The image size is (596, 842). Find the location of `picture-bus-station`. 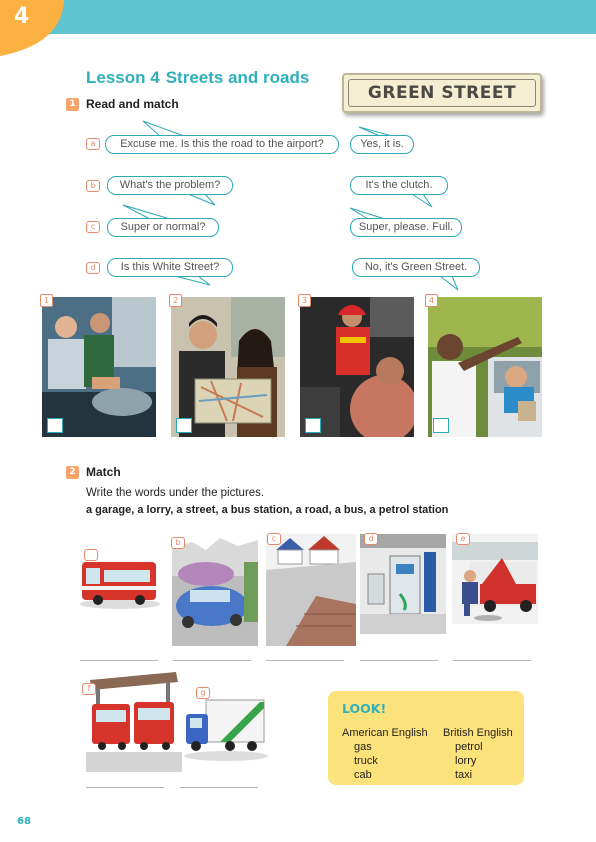

picture-bus-station is located at coordinates (134, 723).